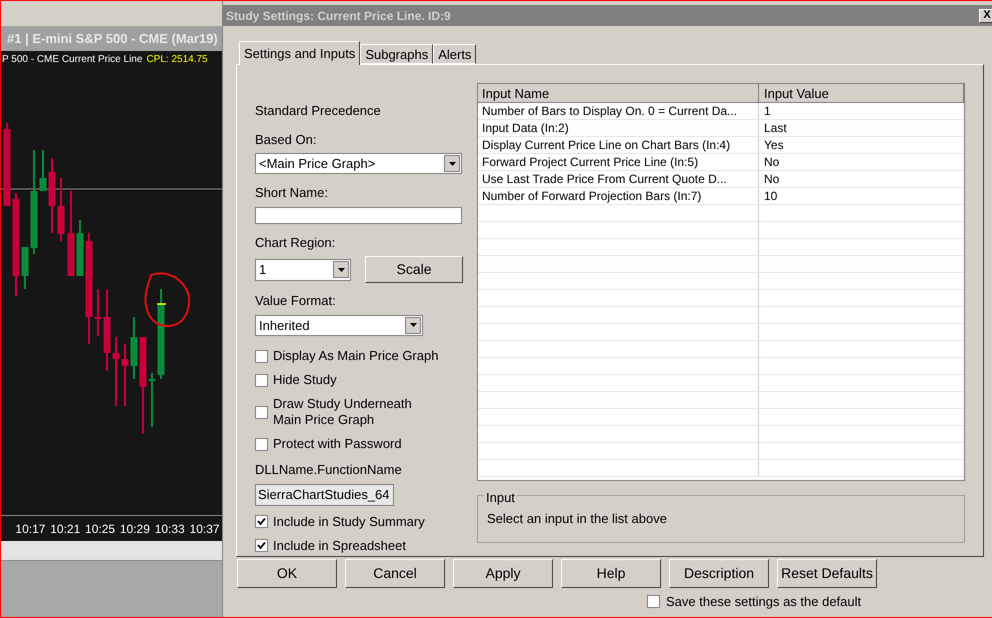  Describe the element at coordinates (985, 15) in the screenshot. I see `close-button: X` at that location.